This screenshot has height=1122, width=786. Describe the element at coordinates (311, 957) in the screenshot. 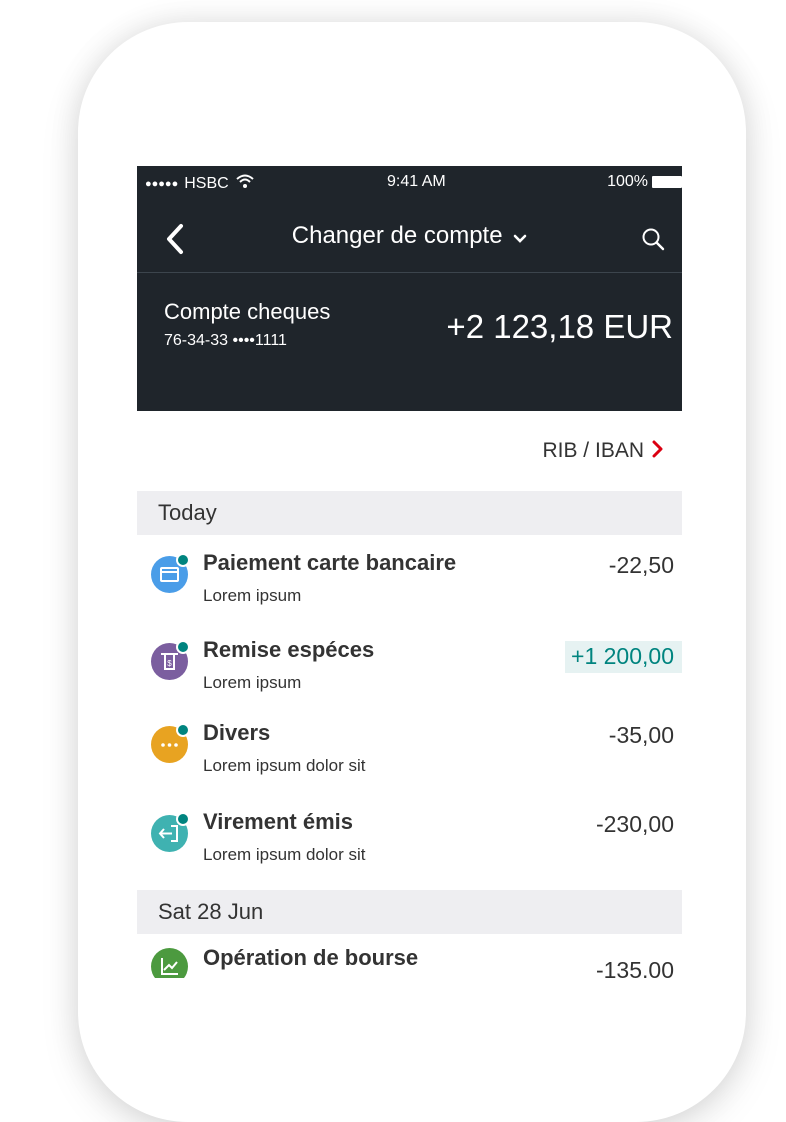

I see `transaction-title: Opération de bourse` at that location.